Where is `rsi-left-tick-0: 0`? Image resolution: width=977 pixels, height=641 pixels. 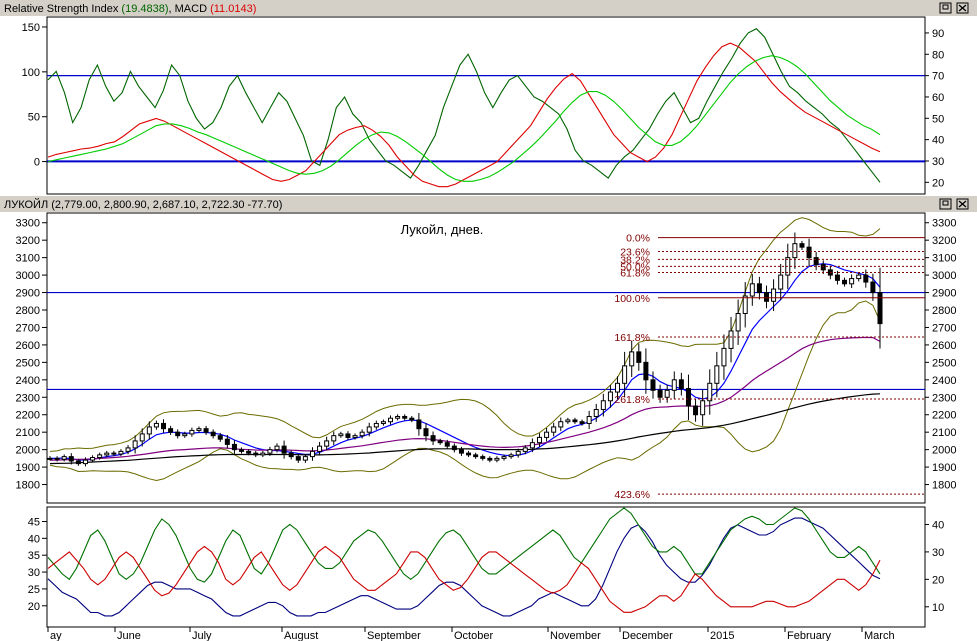
rsi-left-tick-0: 0 is located at coordinates (37, 163).